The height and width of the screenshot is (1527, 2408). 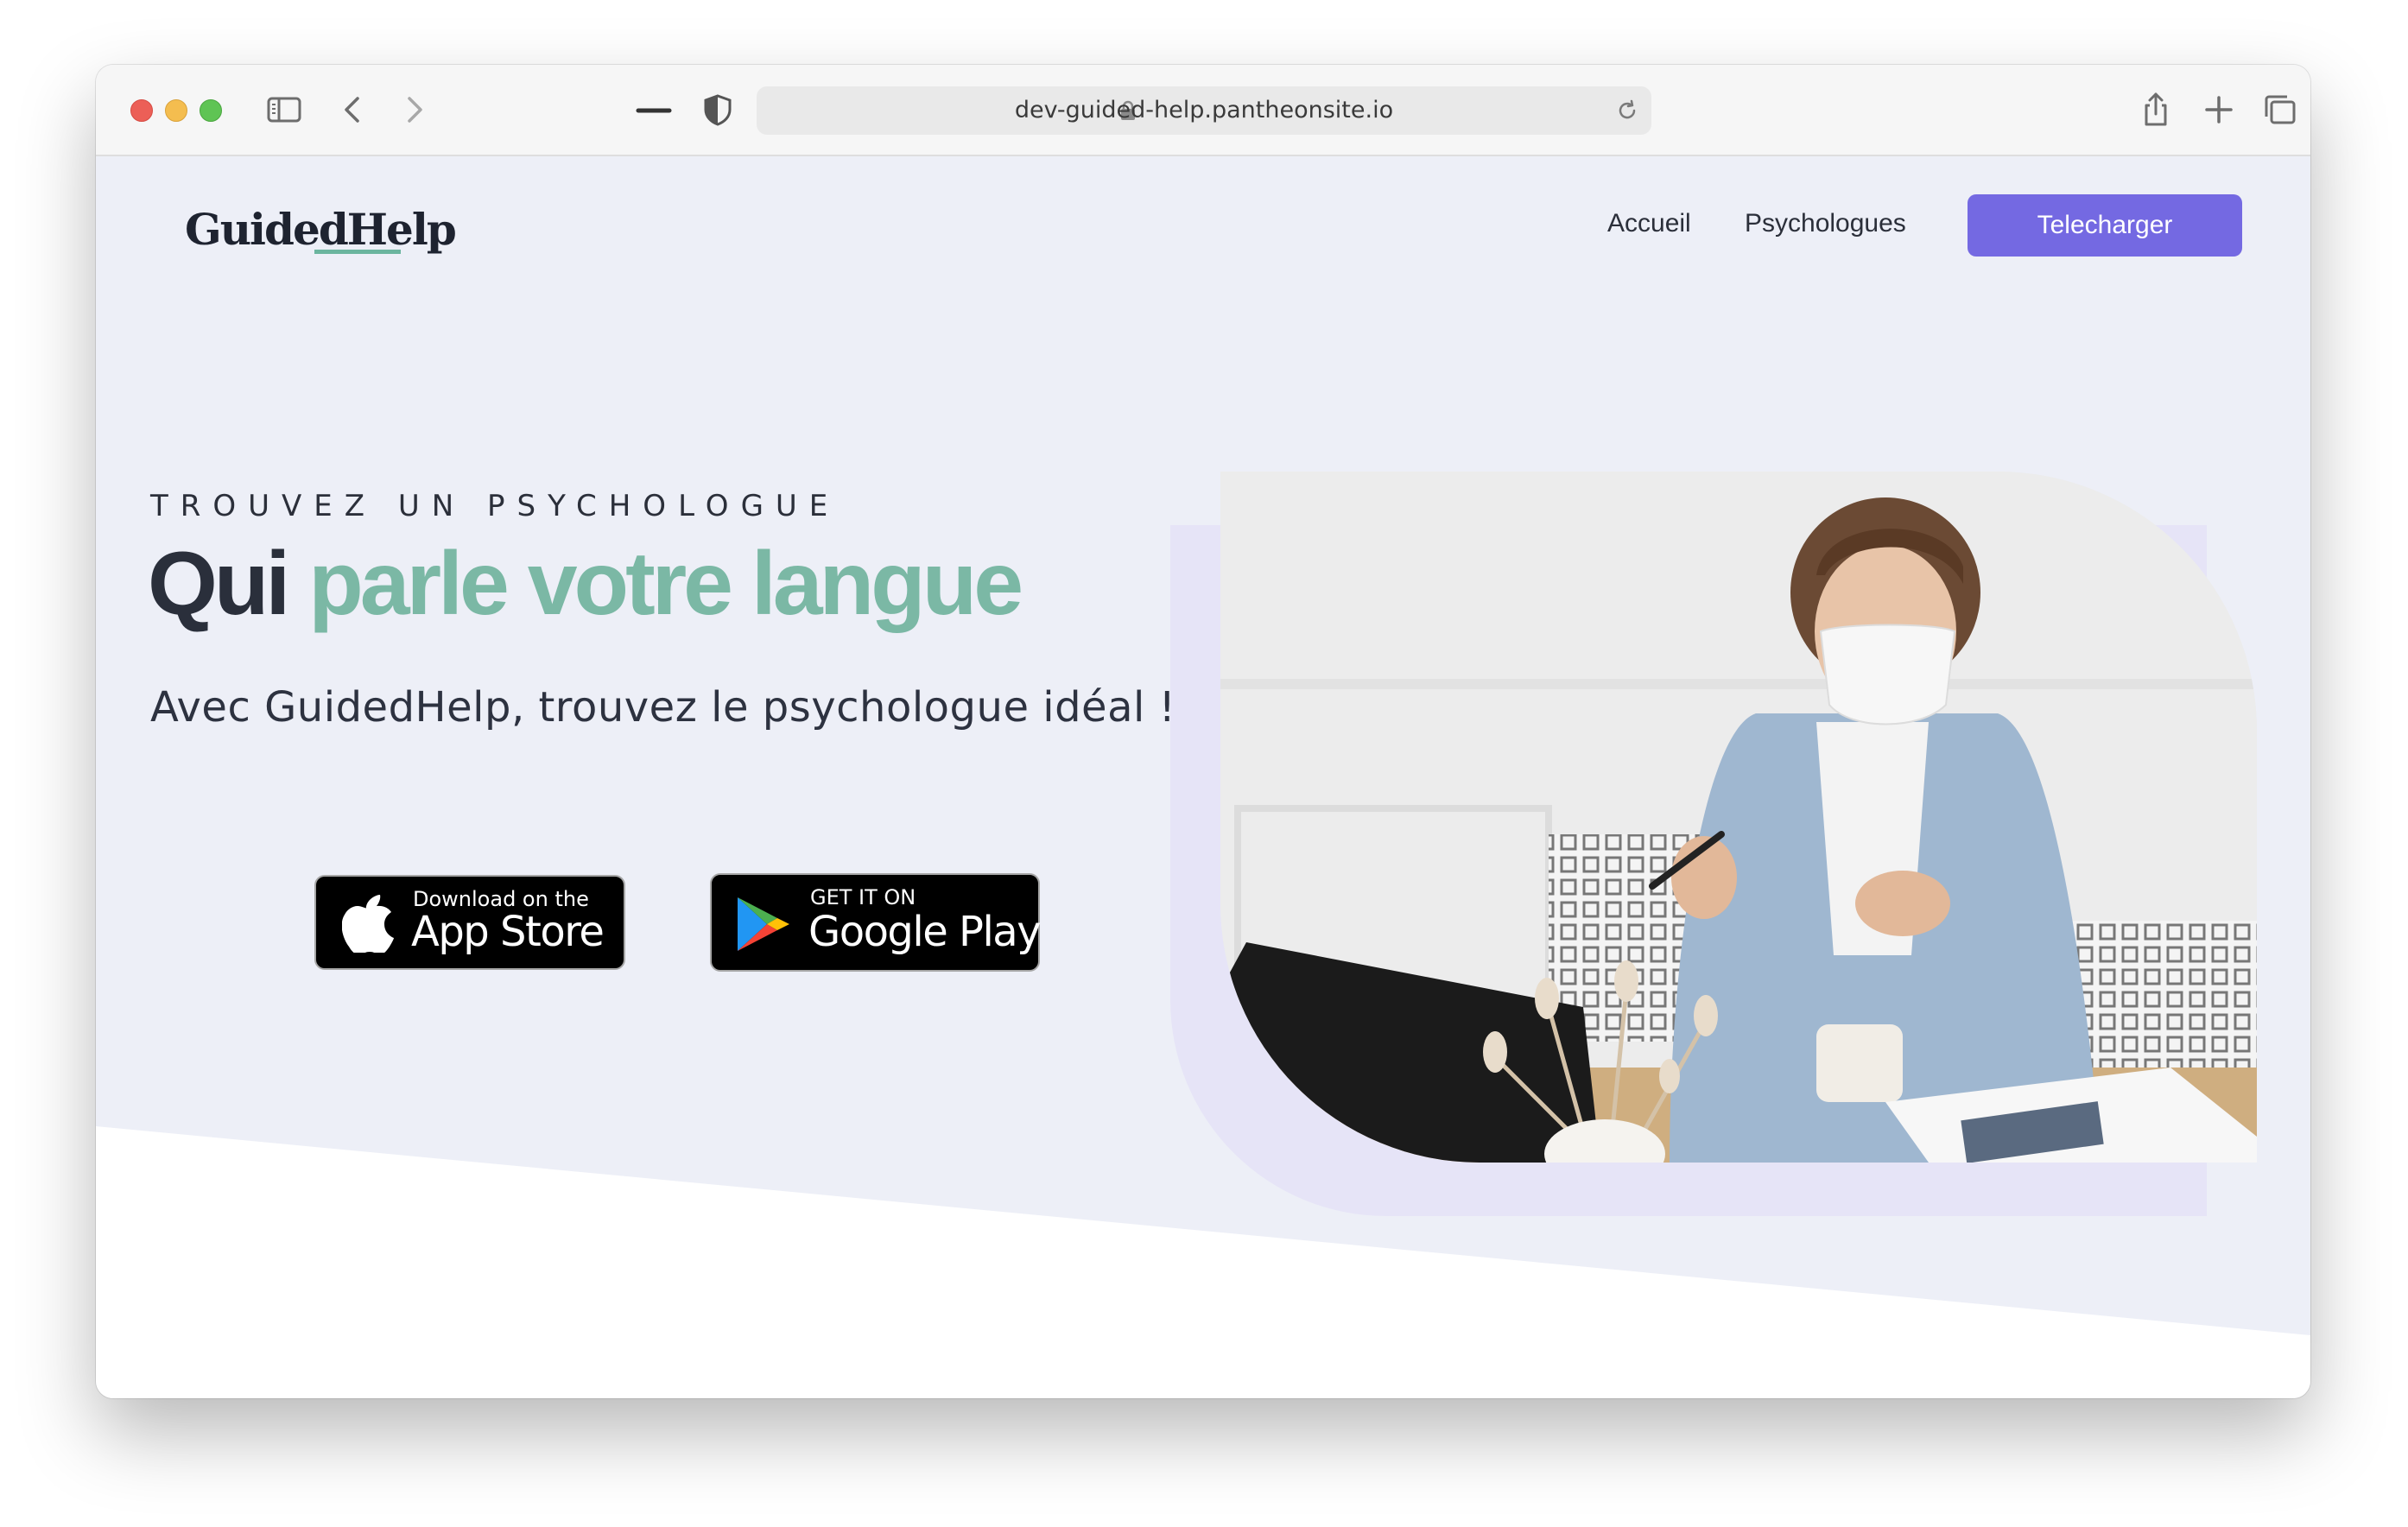 I want to click on google-play-icon, so click(x=763, y=924).